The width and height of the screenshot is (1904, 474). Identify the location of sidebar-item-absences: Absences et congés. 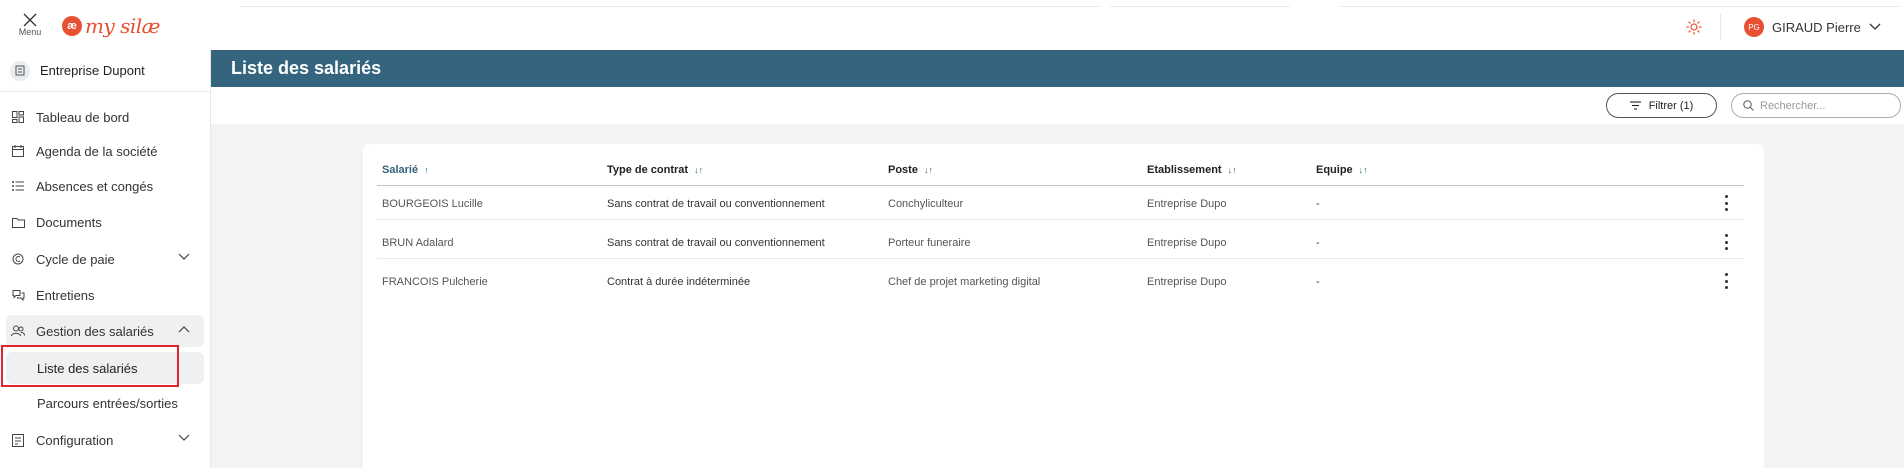
(105, 186).